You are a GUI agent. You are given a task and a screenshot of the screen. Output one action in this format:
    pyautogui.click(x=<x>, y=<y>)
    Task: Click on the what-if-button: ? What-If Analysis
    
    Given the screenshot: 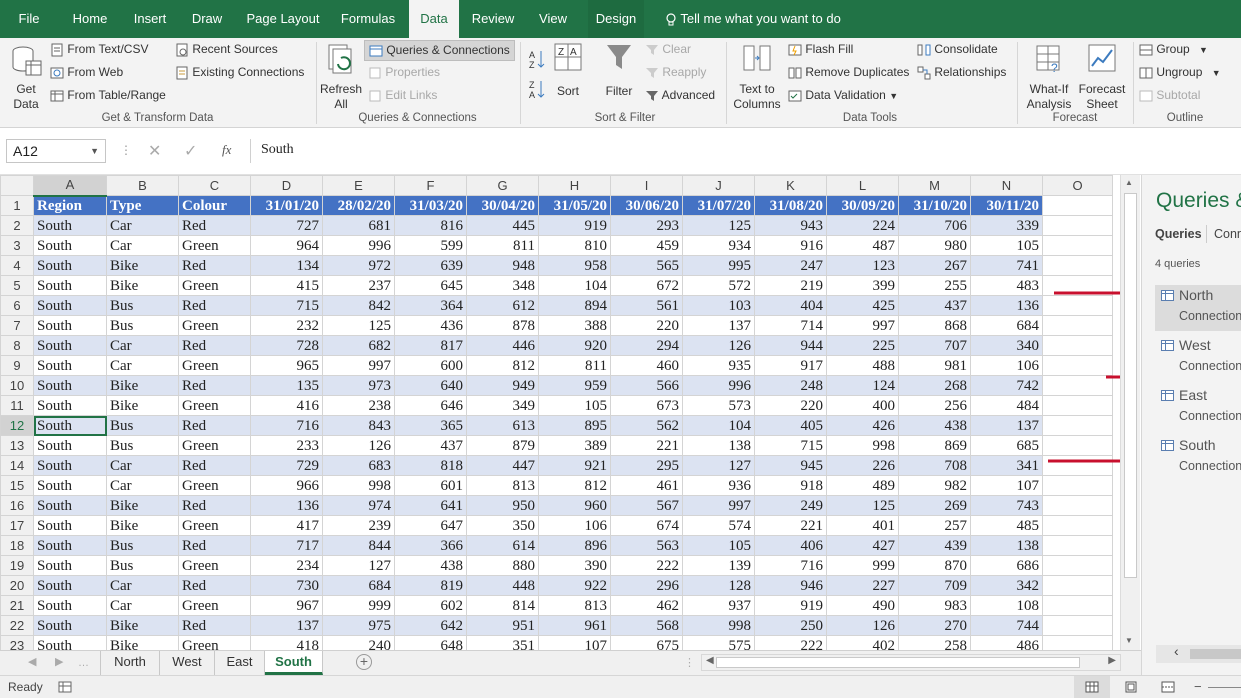 What is the action you would take?
    pyautogui.click(x=1049, y=77)
    